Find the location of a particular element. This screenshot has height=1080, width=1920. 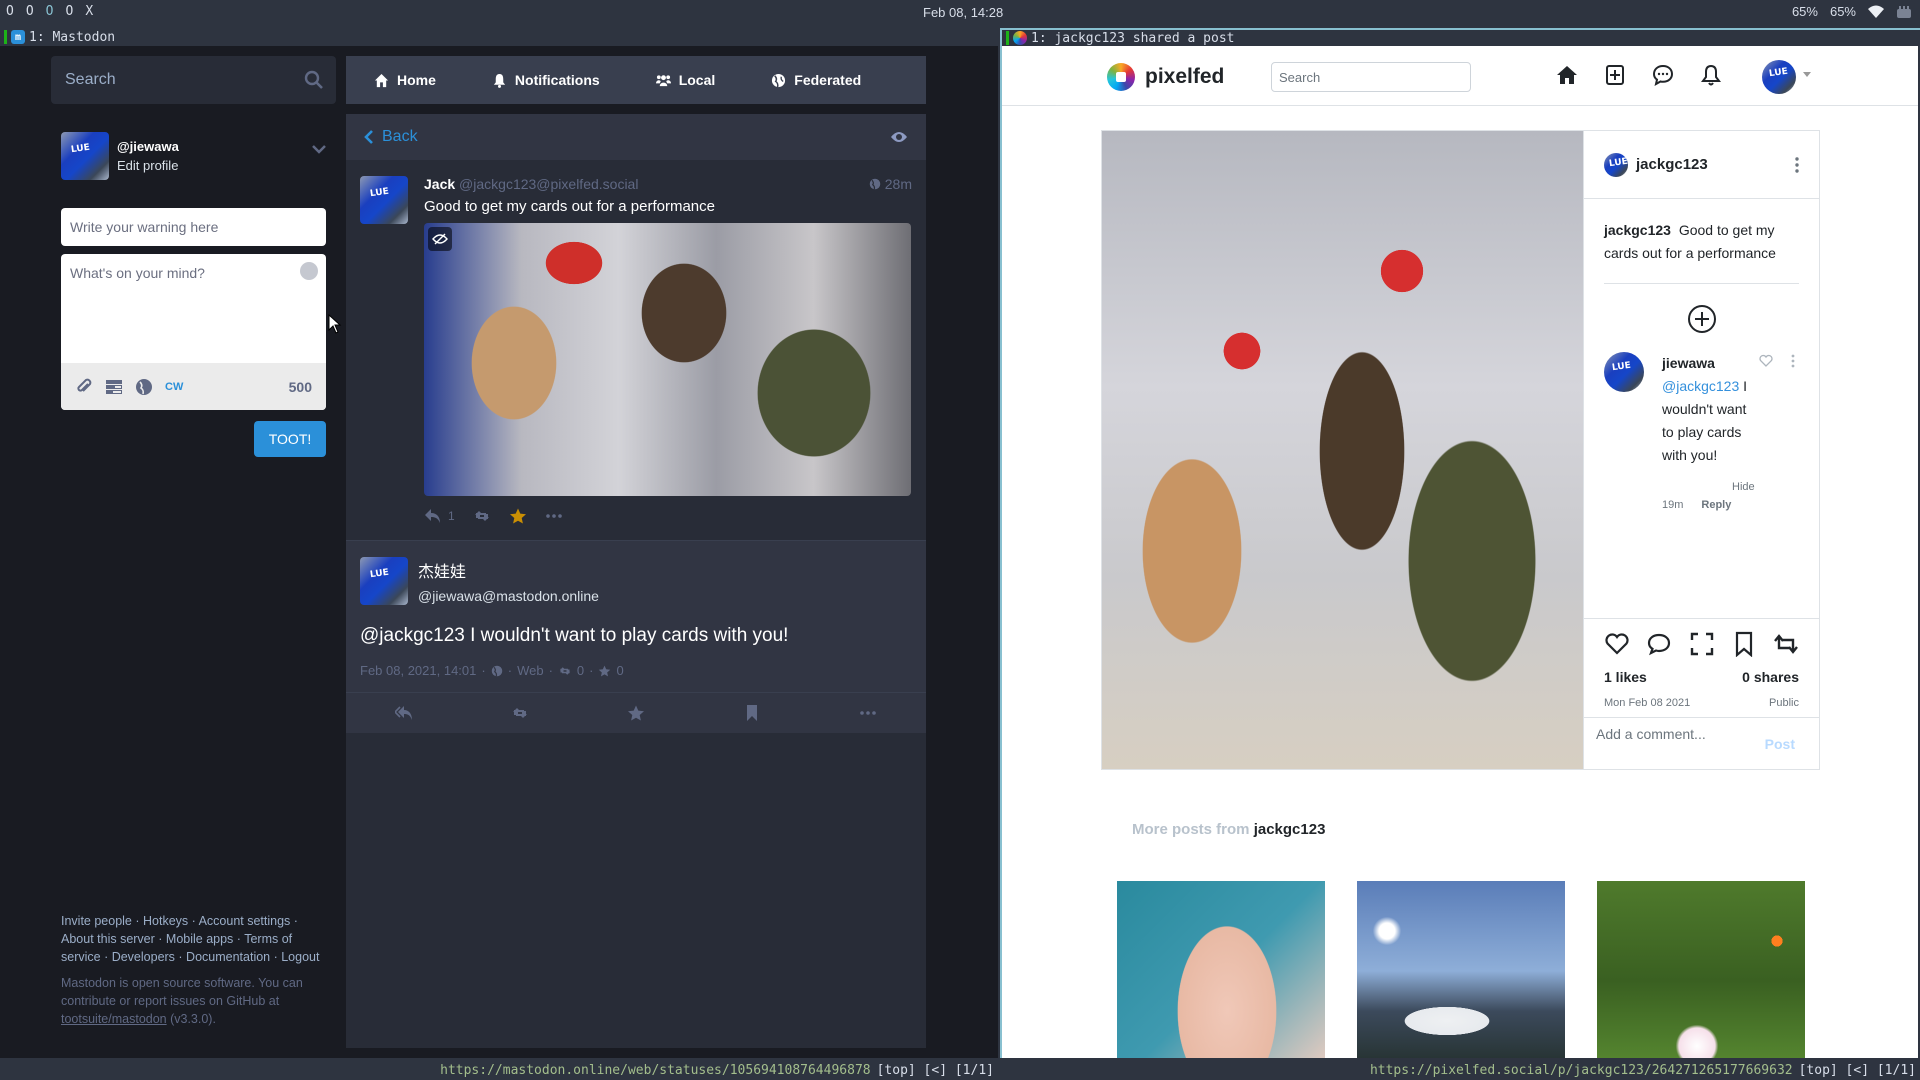

direct-messages-icon is located at coordinates (1663, 75).